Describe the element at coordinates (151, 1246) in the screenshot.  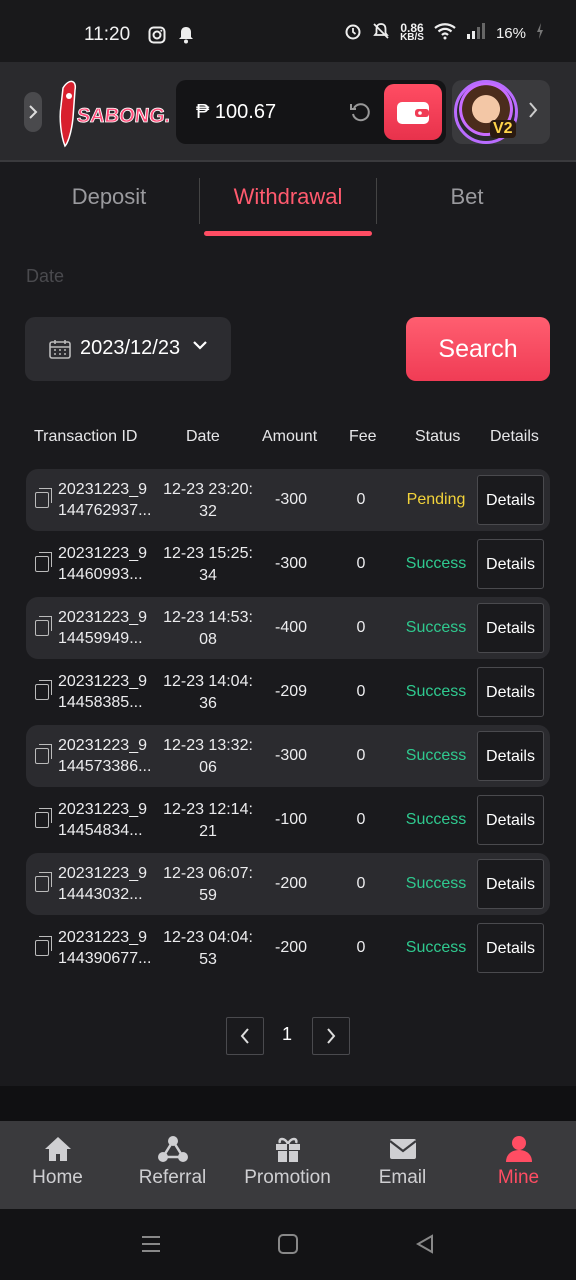
I see `recent-apps-icon` at that location.